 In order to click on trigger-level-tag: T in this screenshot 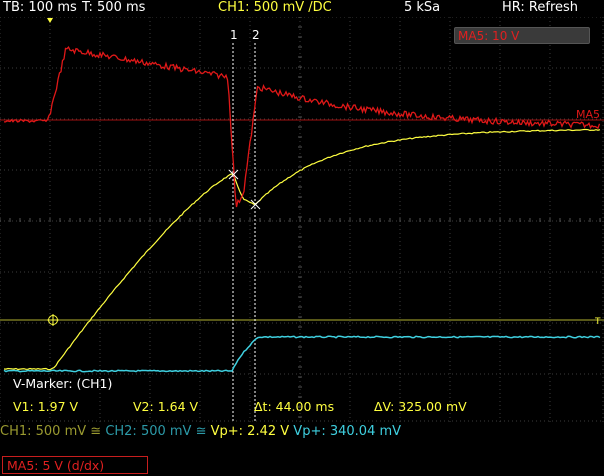, I will do `click(597, 322)`.